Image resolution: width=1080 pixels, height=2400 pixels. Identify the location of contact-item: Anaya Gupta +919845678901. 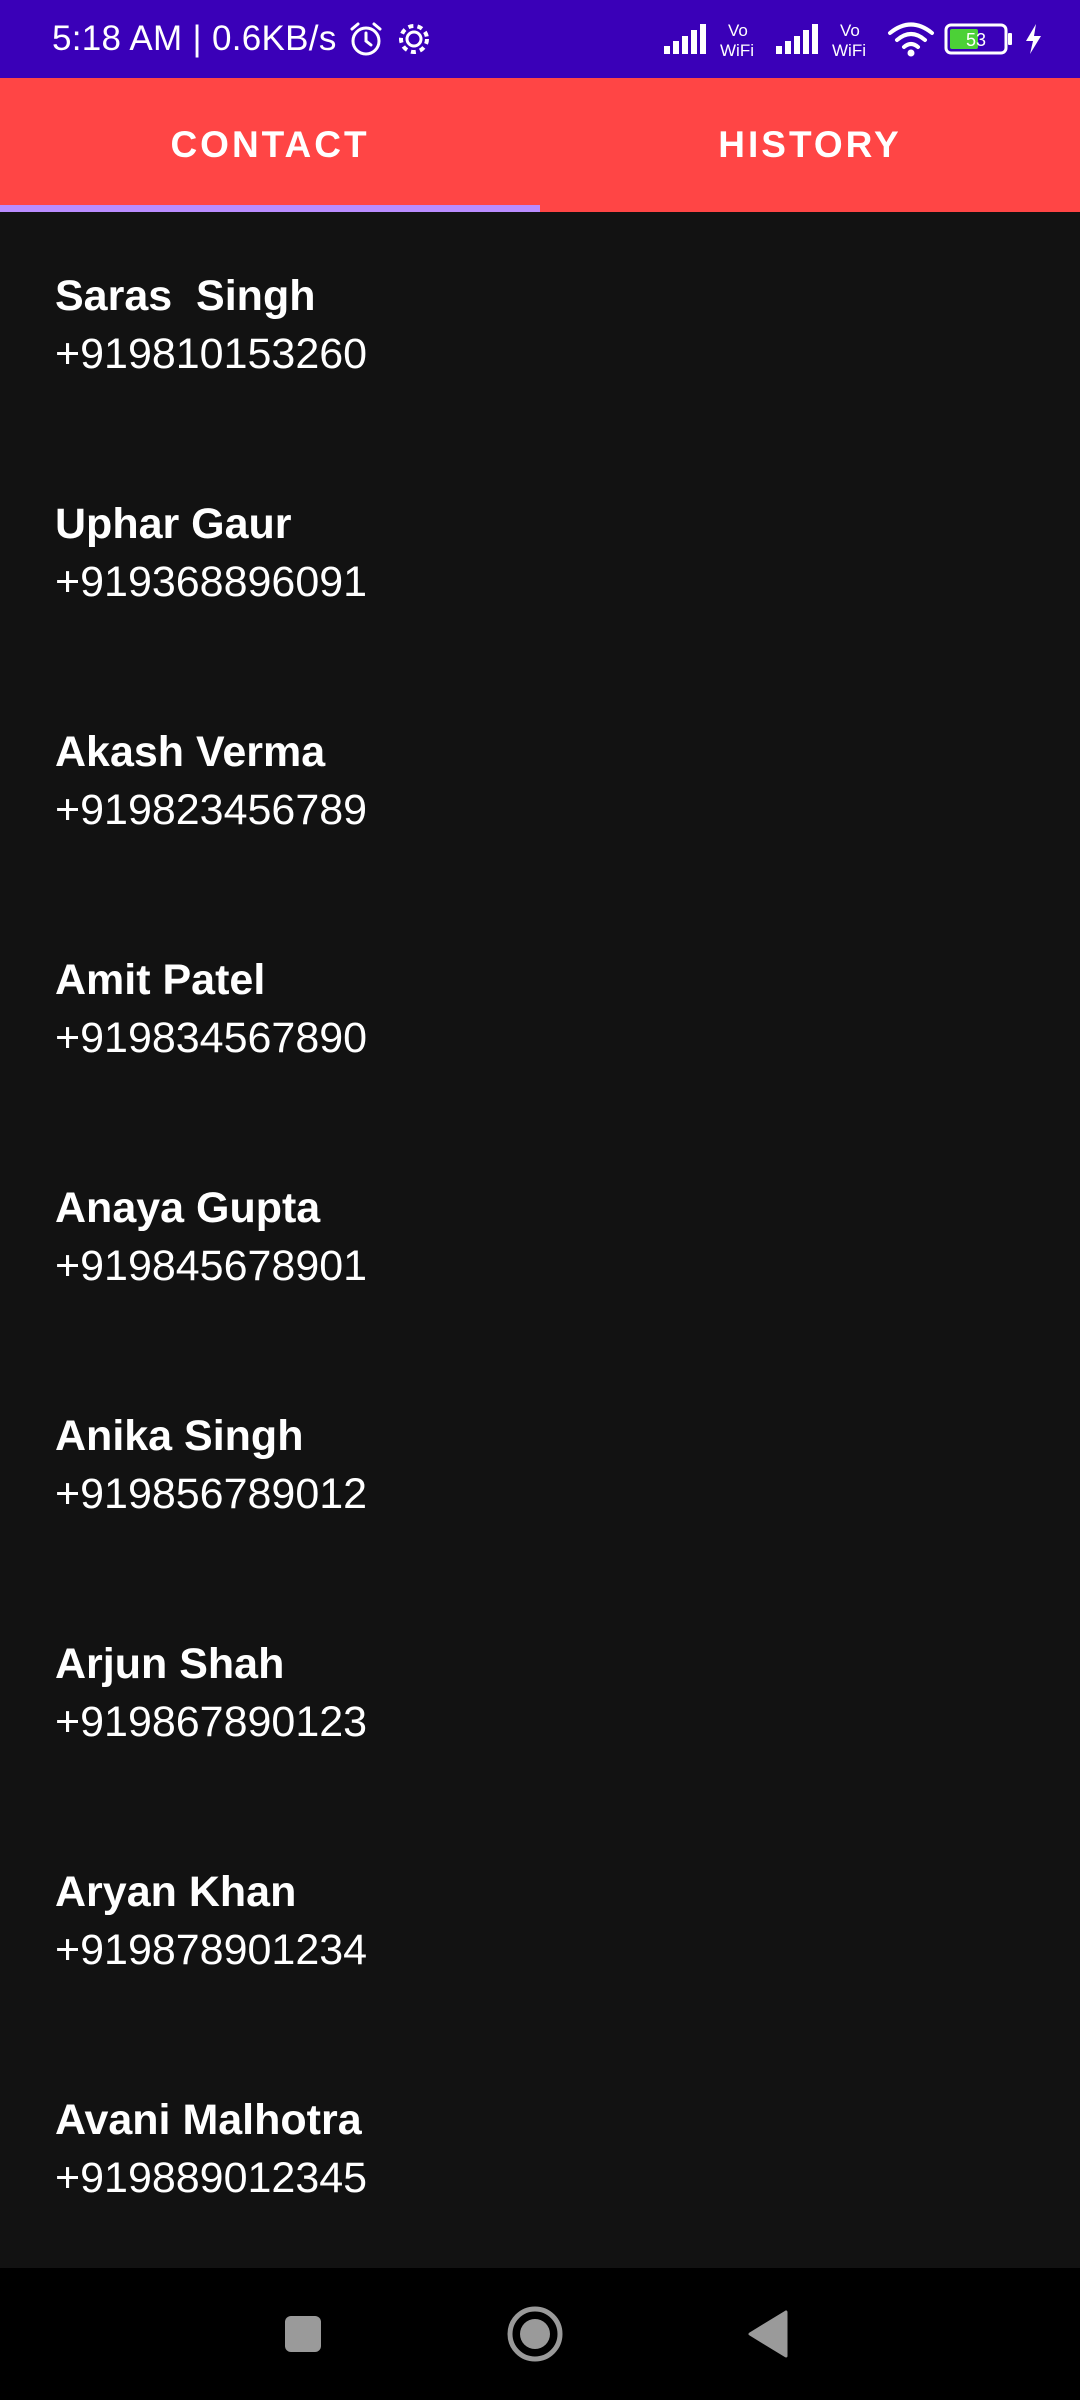
(540, 1238).